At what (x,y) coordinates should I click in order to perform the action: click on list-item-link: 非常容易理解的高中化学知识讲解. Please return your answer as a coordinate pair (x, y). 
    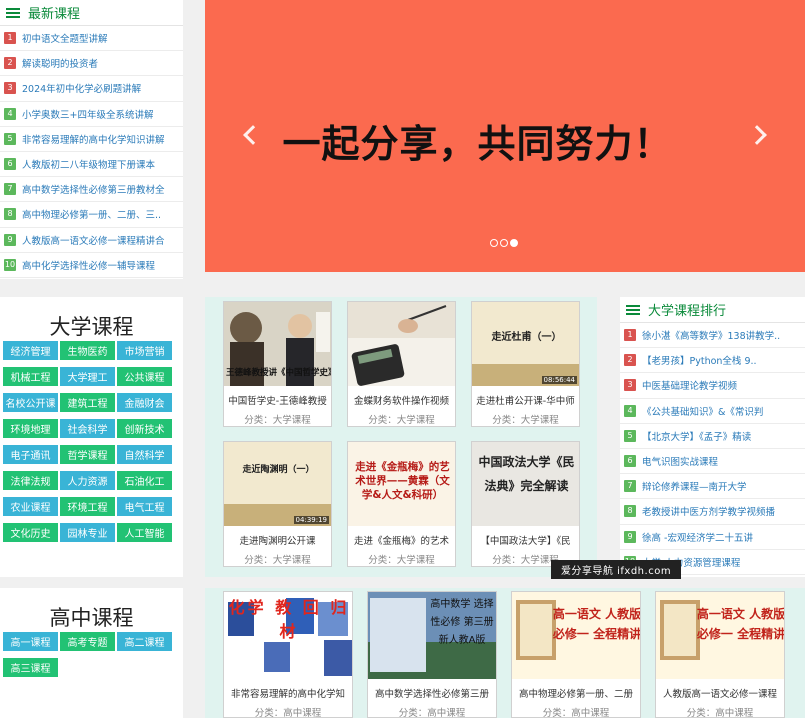
    Looking at the image, I should click on (93, 139).